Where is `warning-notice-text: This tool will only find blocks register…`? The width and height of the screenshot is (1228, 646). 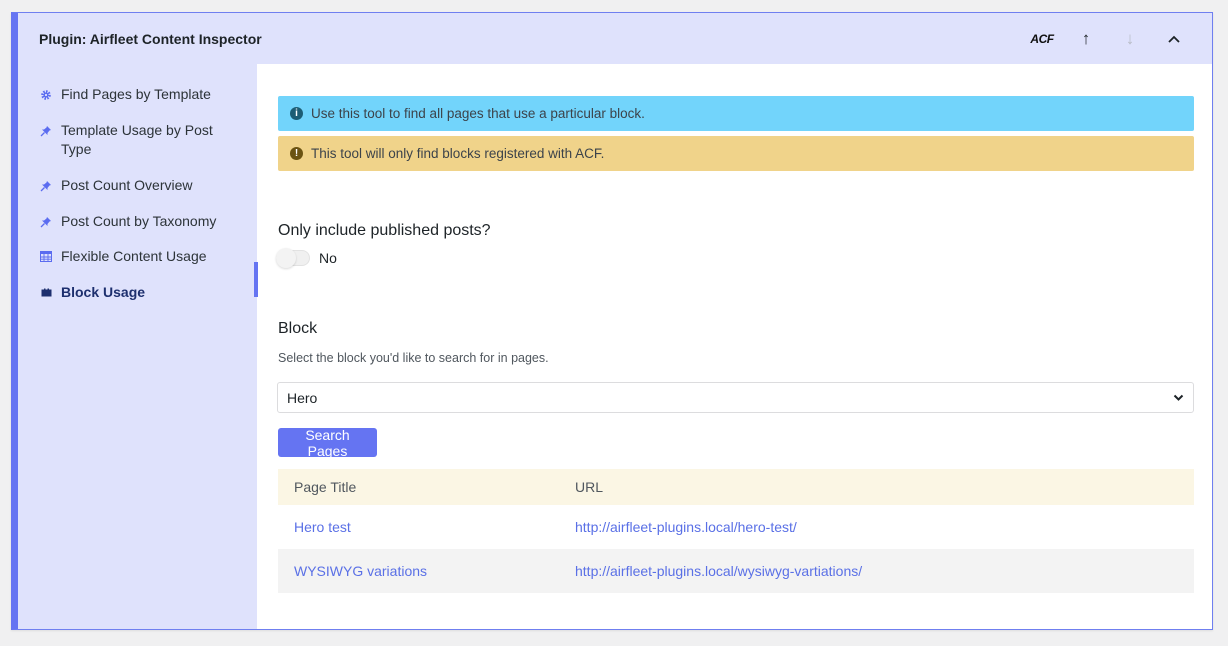 warning-notice-text: This tool will only find blocks register… is located at coordinates (458, 153).